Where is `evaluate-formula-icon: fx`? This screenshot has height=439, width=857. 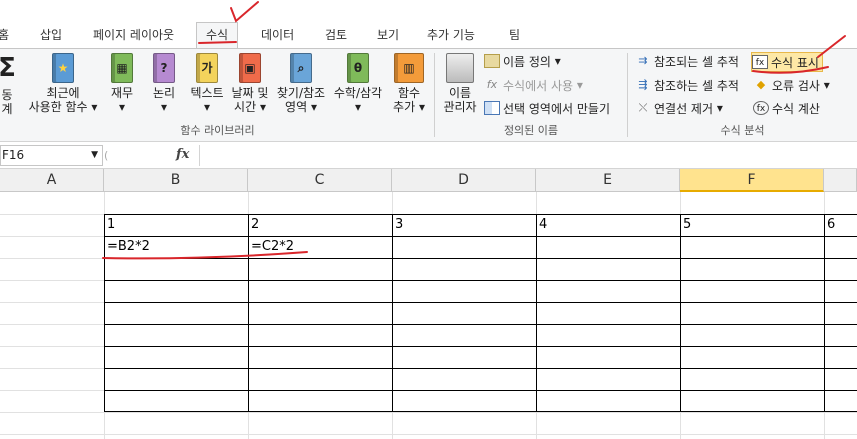
evaluate-formula-icon: fx is located at coordinates (761, 108).